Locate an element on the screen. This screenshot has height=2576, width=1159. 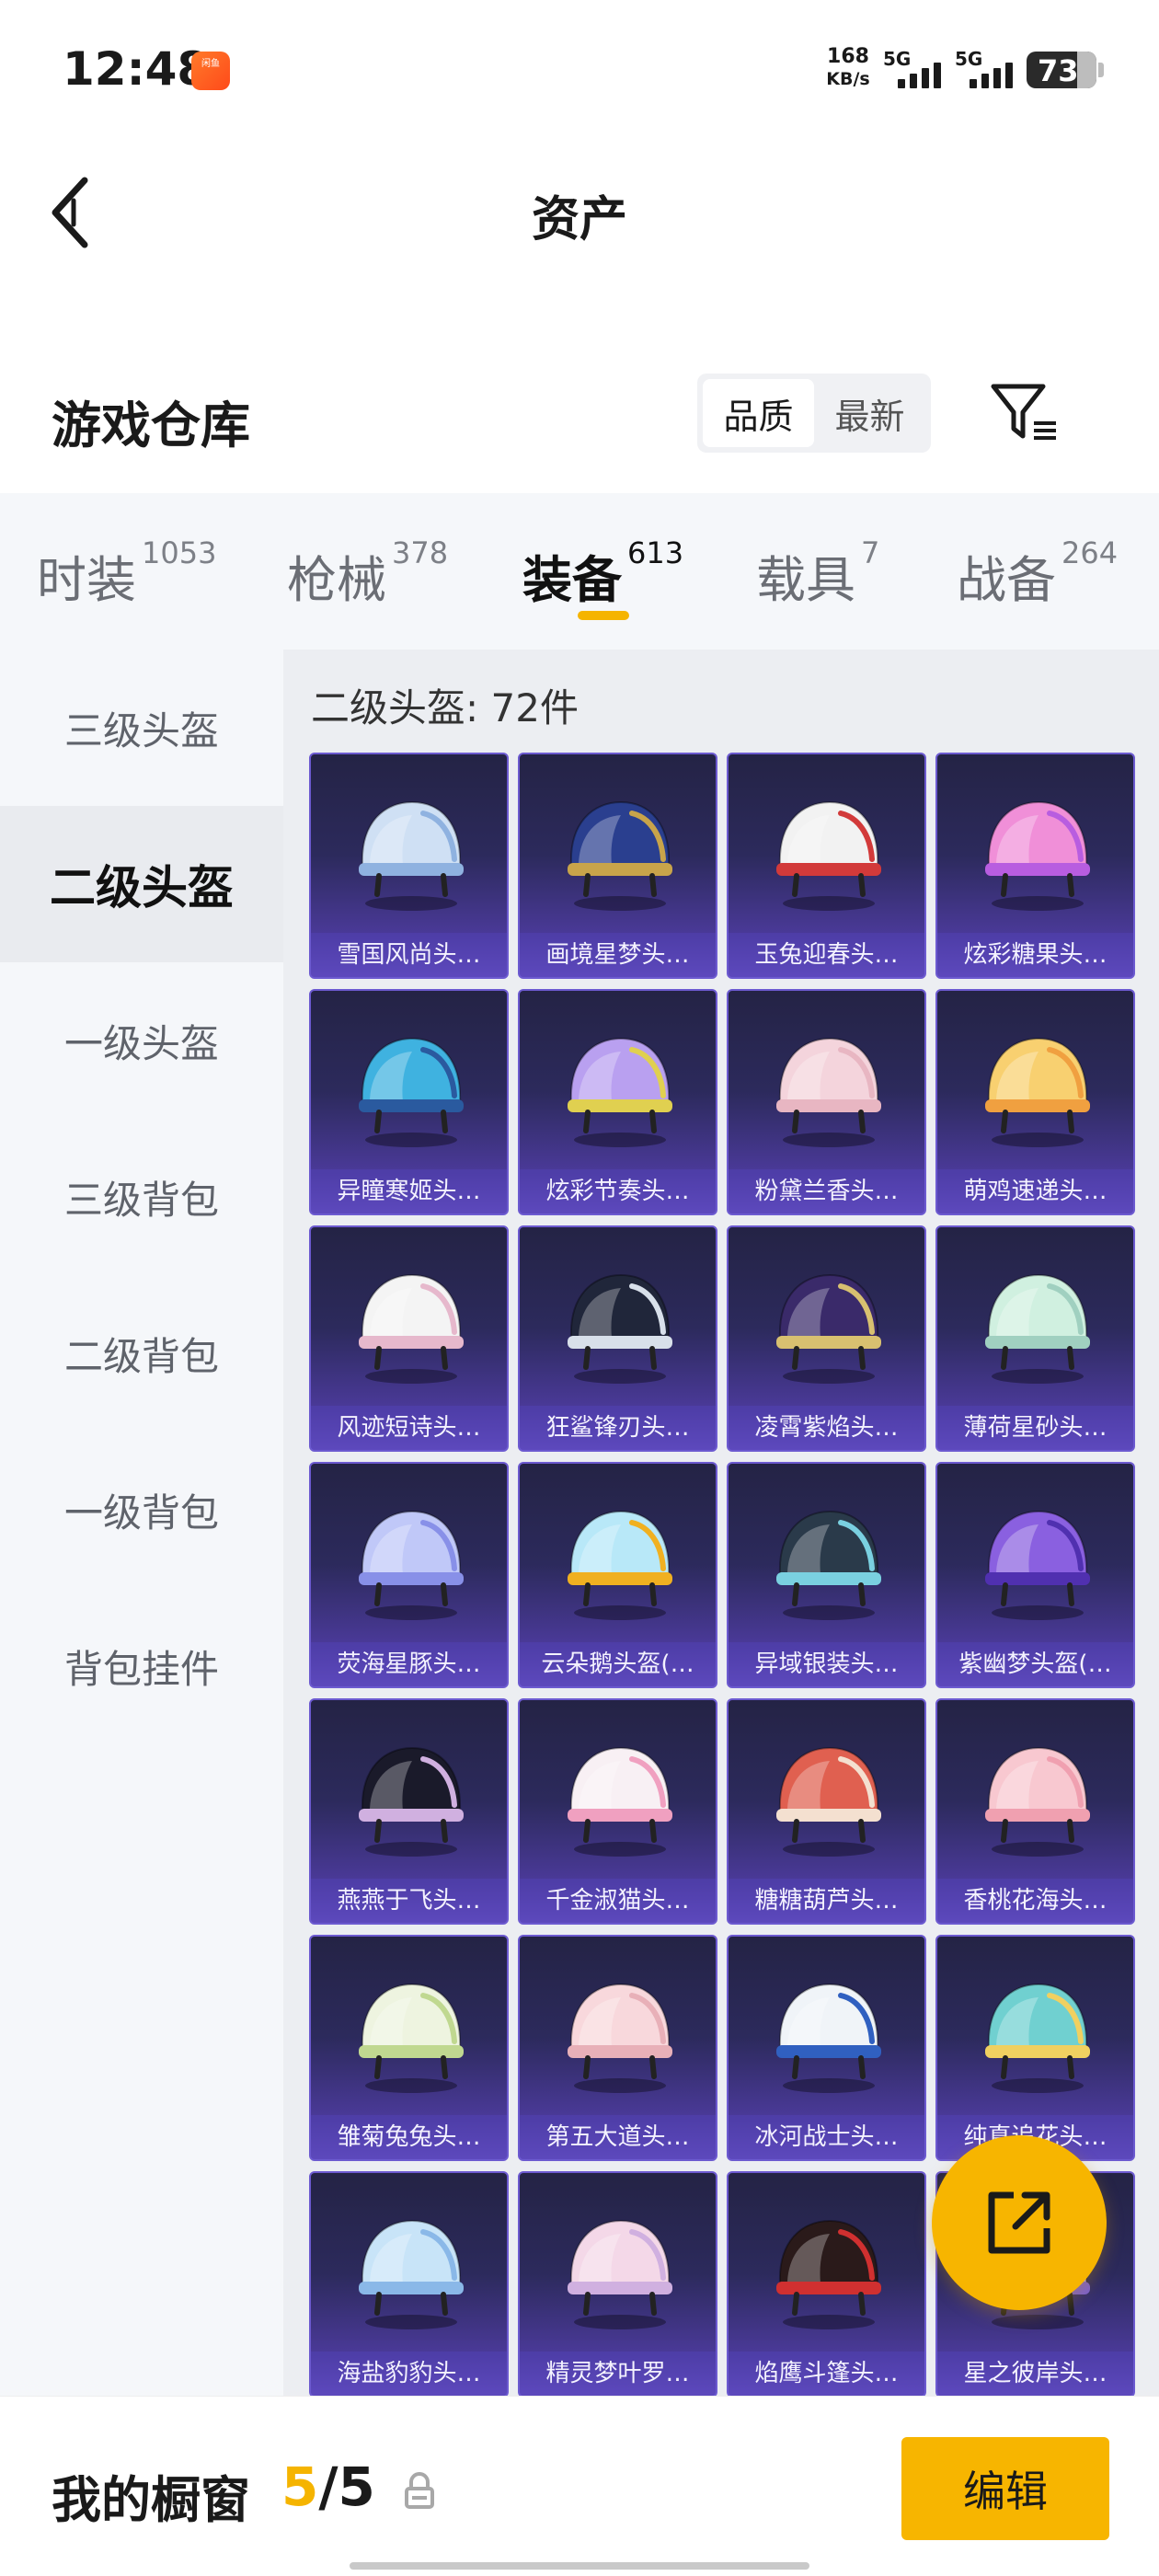
tab-count: 1053 is located at coordinates (179, 552).